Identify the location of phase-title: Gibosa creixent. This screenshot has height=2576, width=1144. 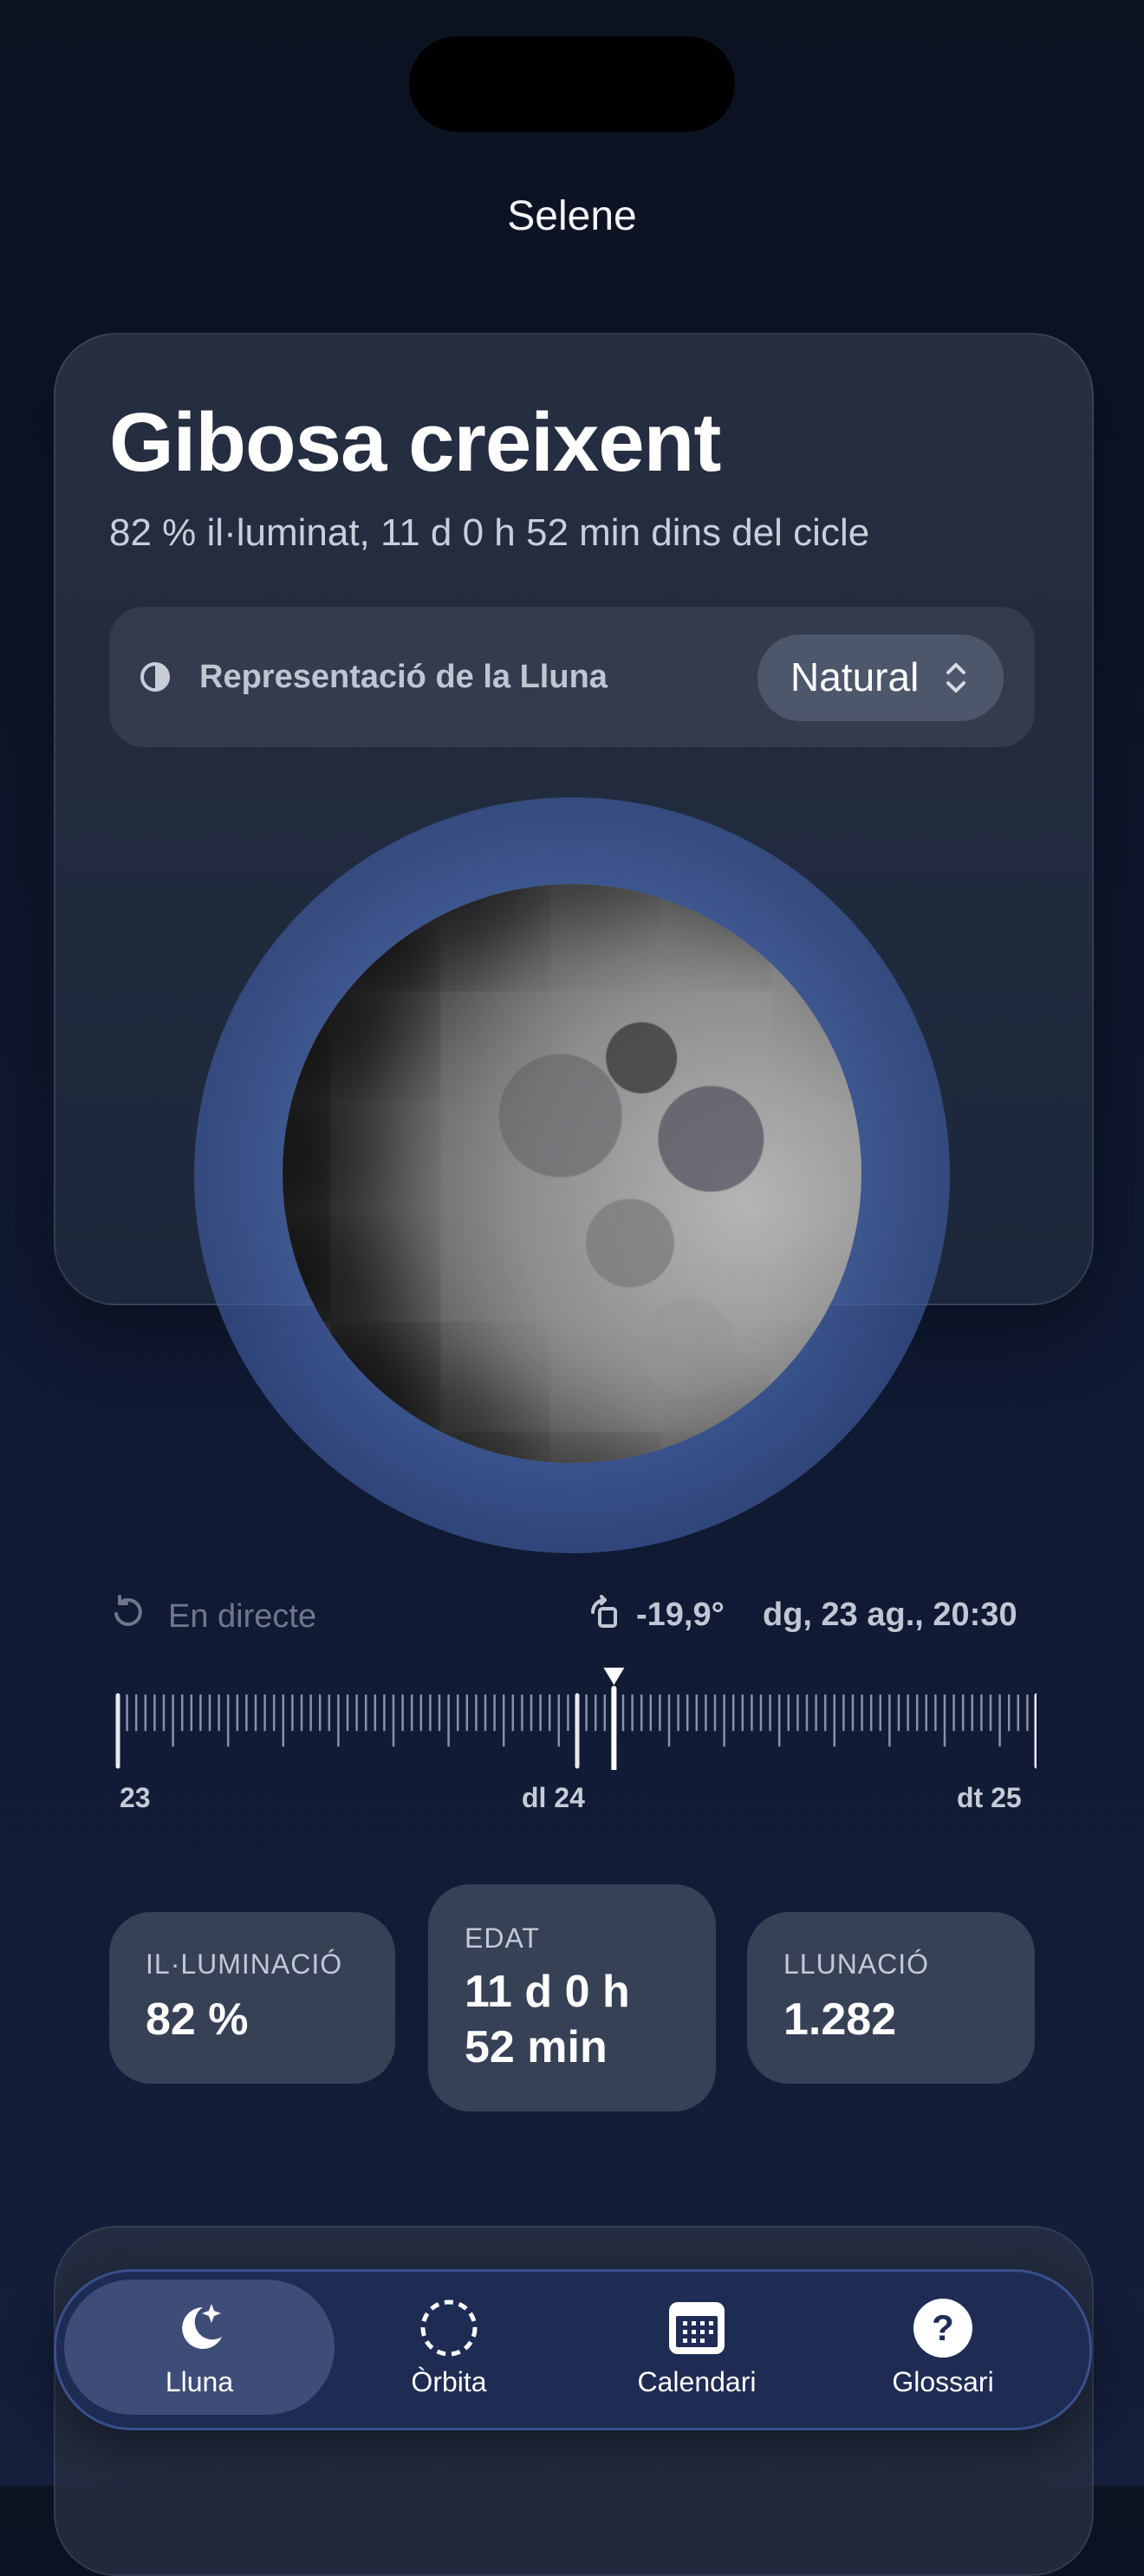
(415, 442).